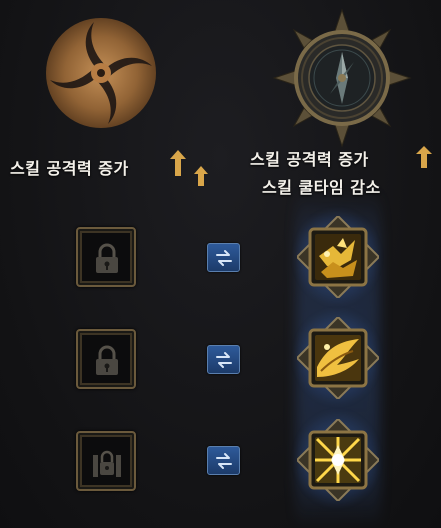 The image size is (441, 528). Describe the element at coordinates (201, 176) in the screenshot. I see `arrow-up-small-icon` at that location.